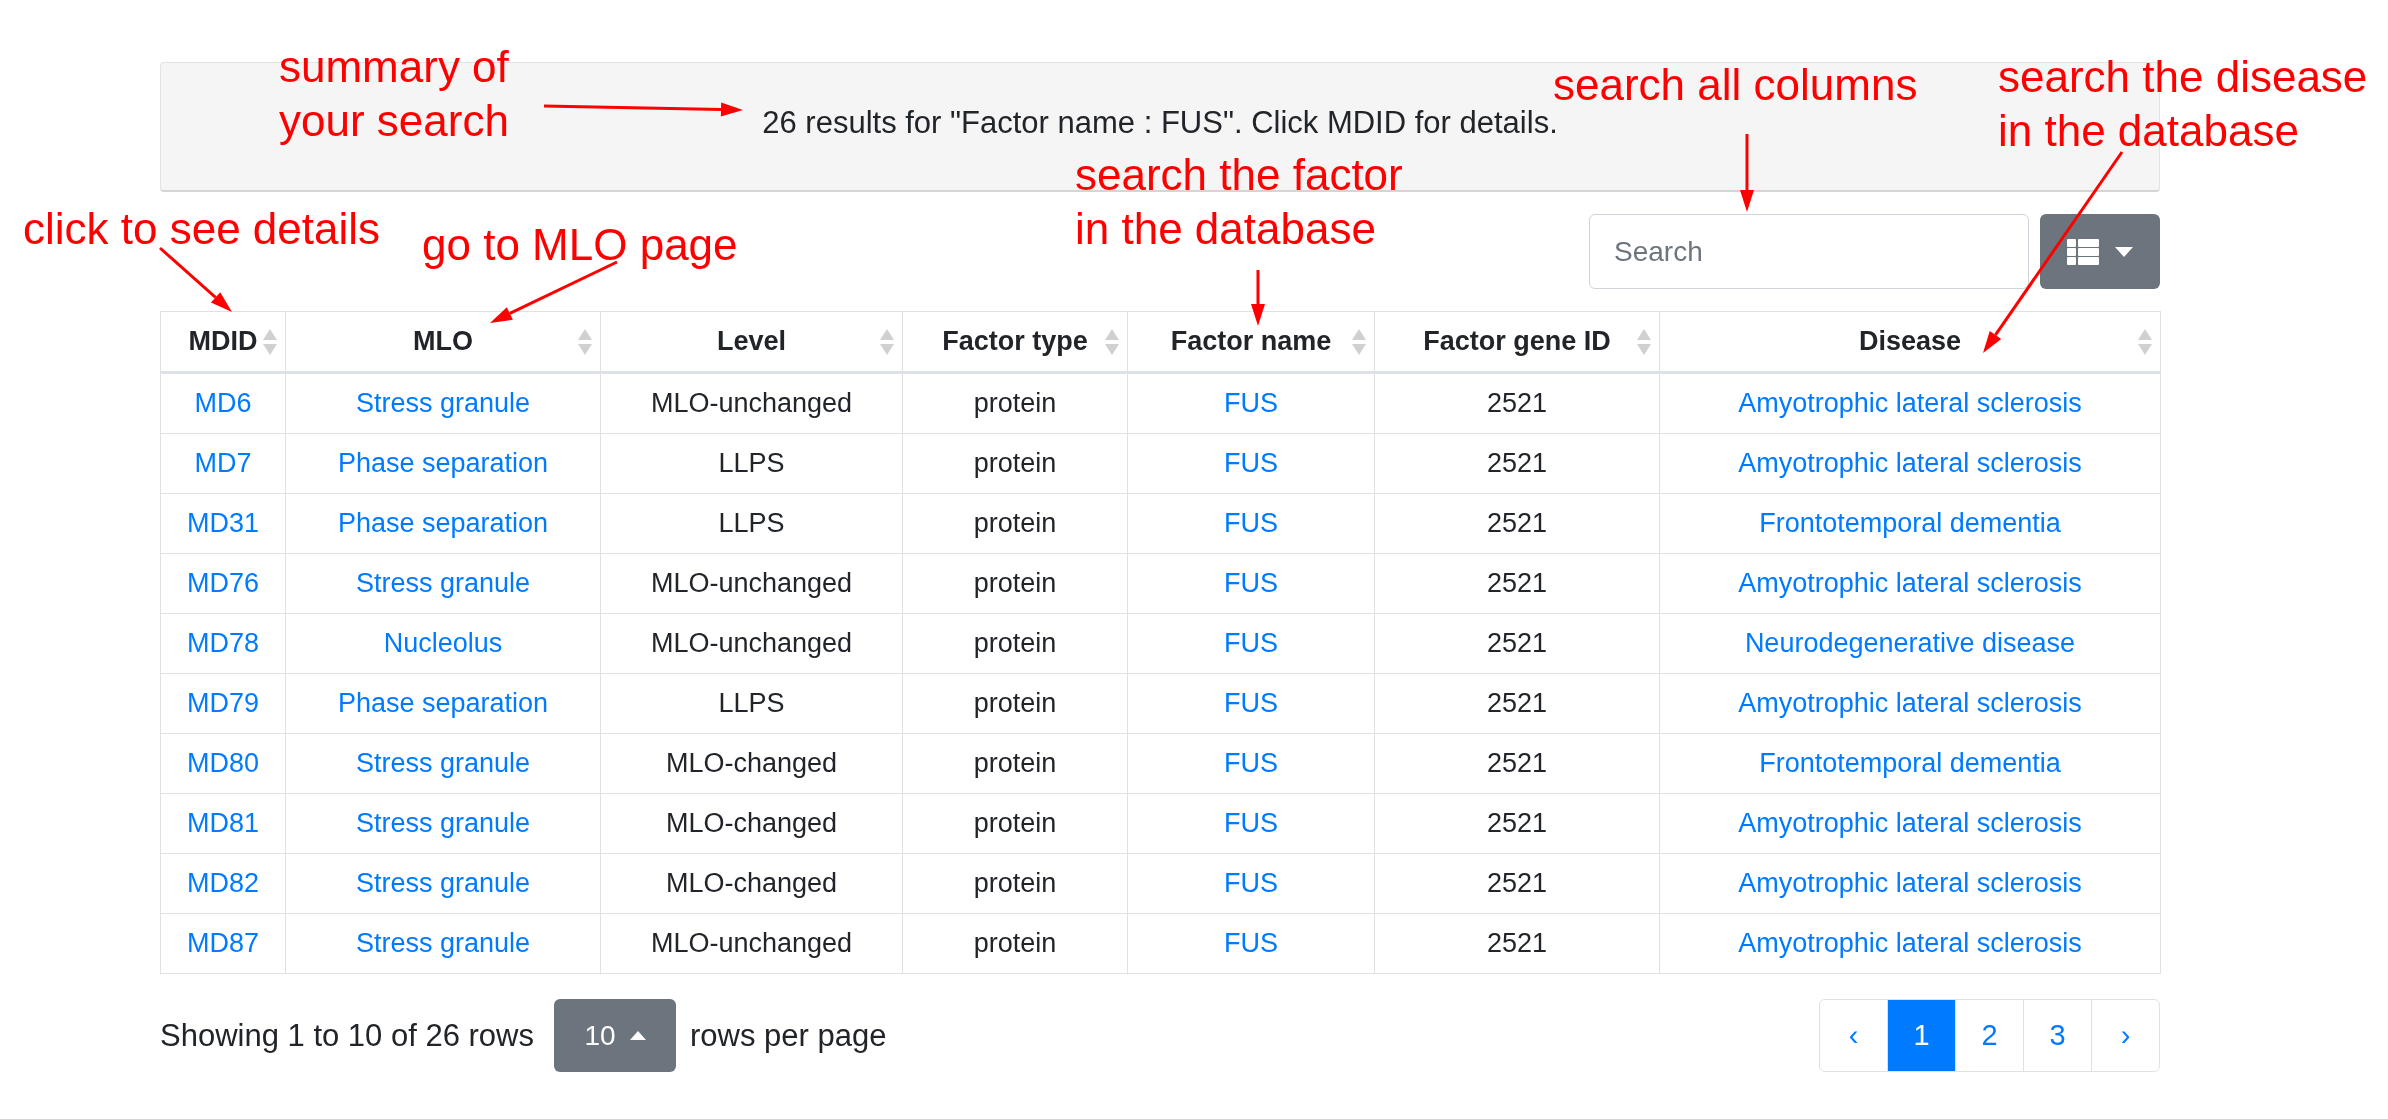  What do you see at coordinates (1809, 251) in the screenshot?
I see `search-field: Search` at bounding box center [1809, 251].